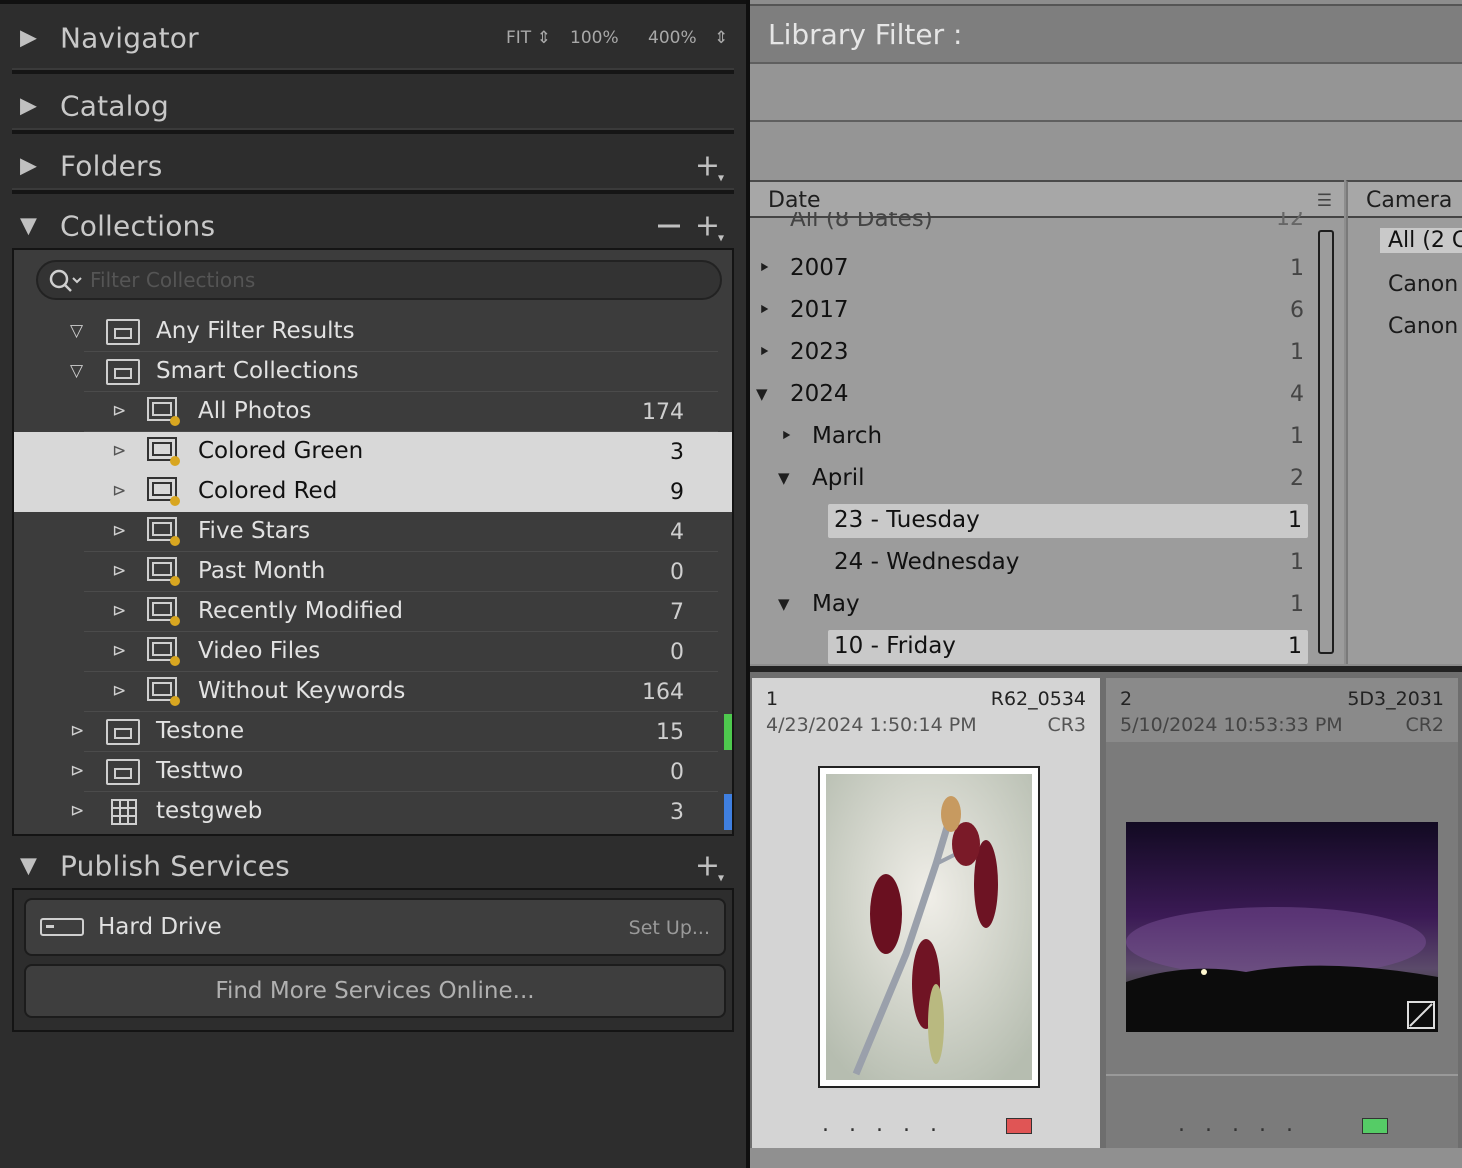 This screenshot has width=1462, height=1168. Describe the element at coordinates (1290, 221) in the screenshot. I see `date-count: 12` at that location.